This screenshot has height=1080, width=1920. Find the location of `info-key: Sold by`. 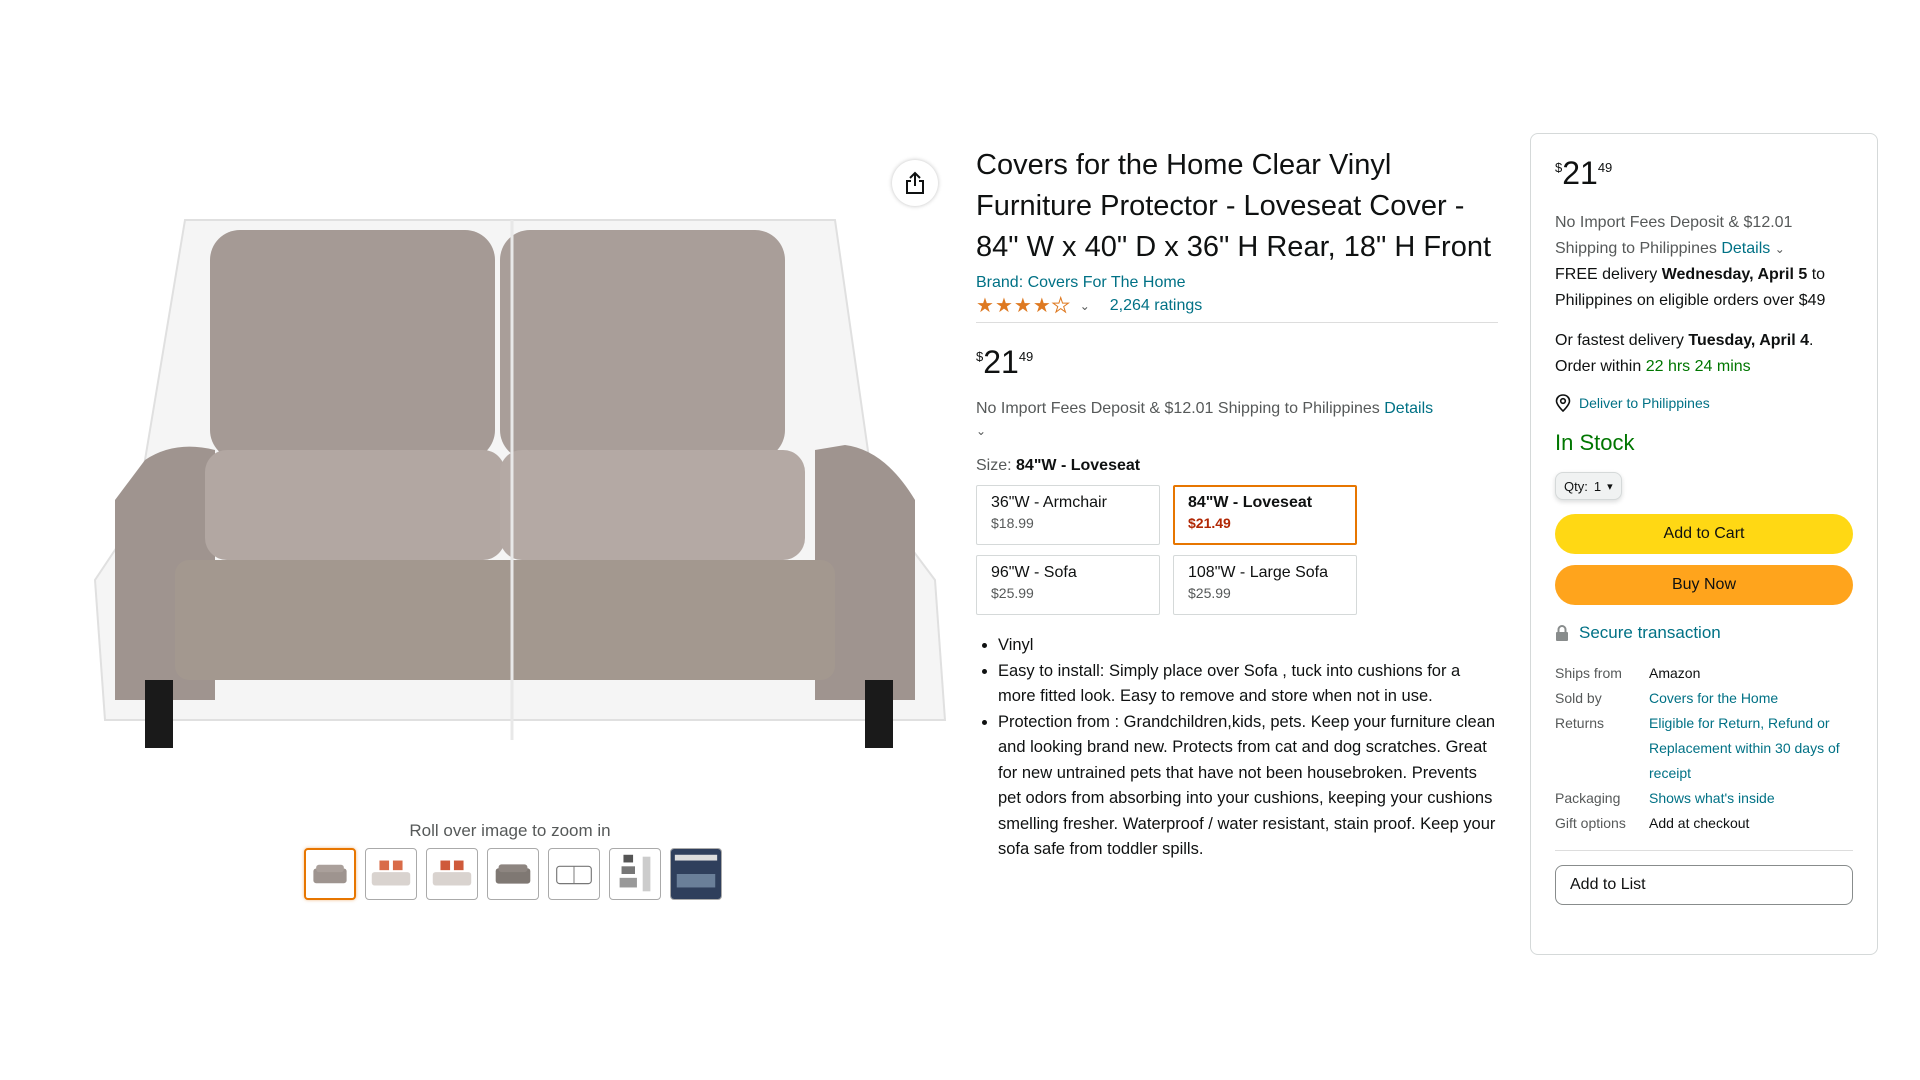

info-key: Sold by is located at coordinates (1578, 698).